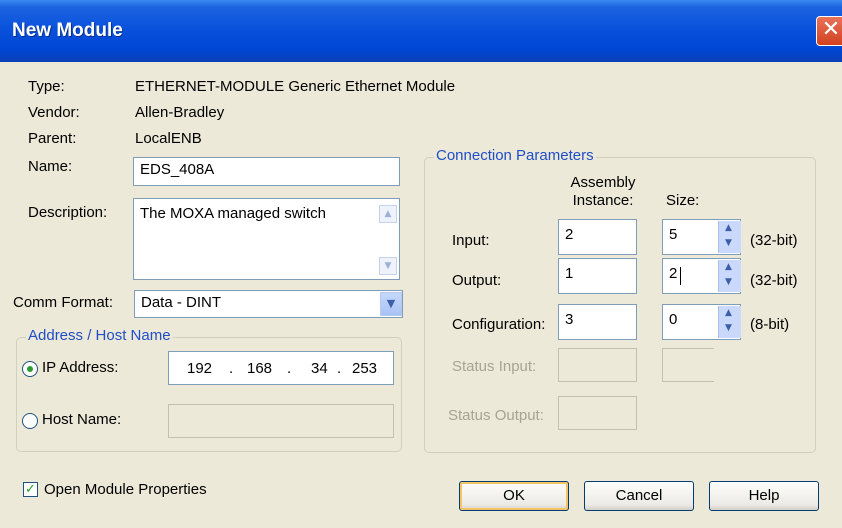 This screenshot has height=528, width=842. I want to click on name-label: Name:, so click(50, 166).